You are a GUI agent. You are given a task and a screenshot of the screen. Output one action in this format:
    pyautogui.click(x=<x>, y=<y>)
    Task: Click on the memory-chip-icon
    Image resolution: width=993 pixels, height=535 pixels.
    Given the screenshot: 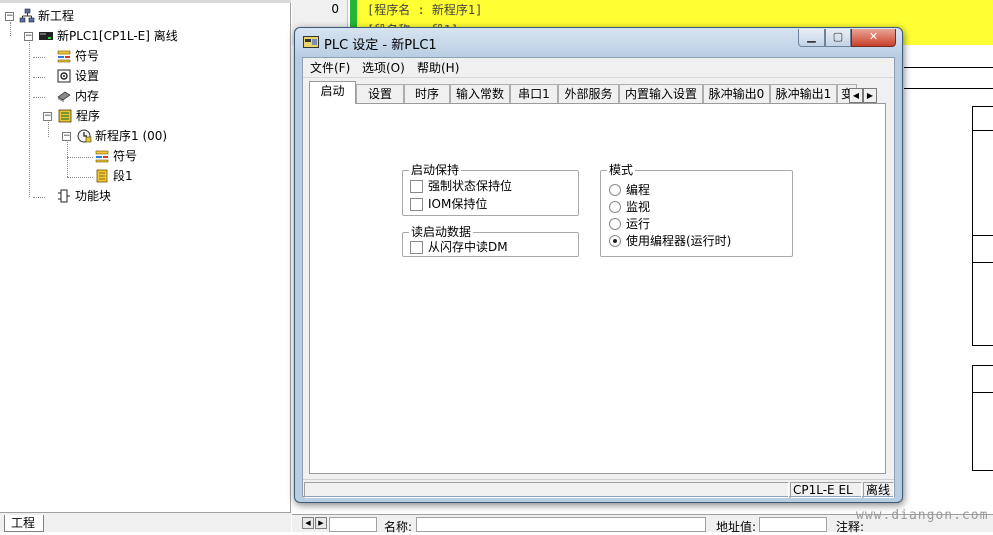 What is the action you would take?
    pyautogui.click(x=64, y=96)
    